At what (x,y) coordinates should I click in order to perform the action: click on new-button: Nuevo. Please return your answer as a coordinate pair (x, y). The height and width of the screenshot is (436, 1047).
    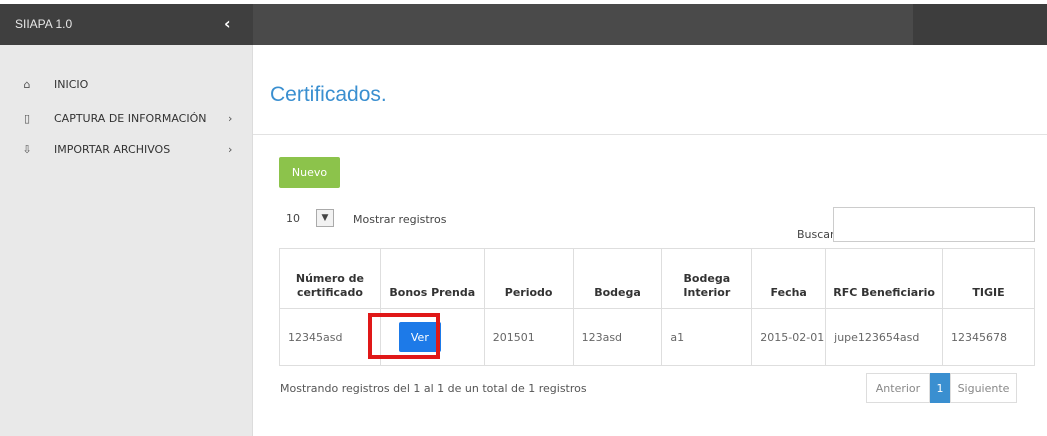
    Looking at the image, I should click on (309, 172).